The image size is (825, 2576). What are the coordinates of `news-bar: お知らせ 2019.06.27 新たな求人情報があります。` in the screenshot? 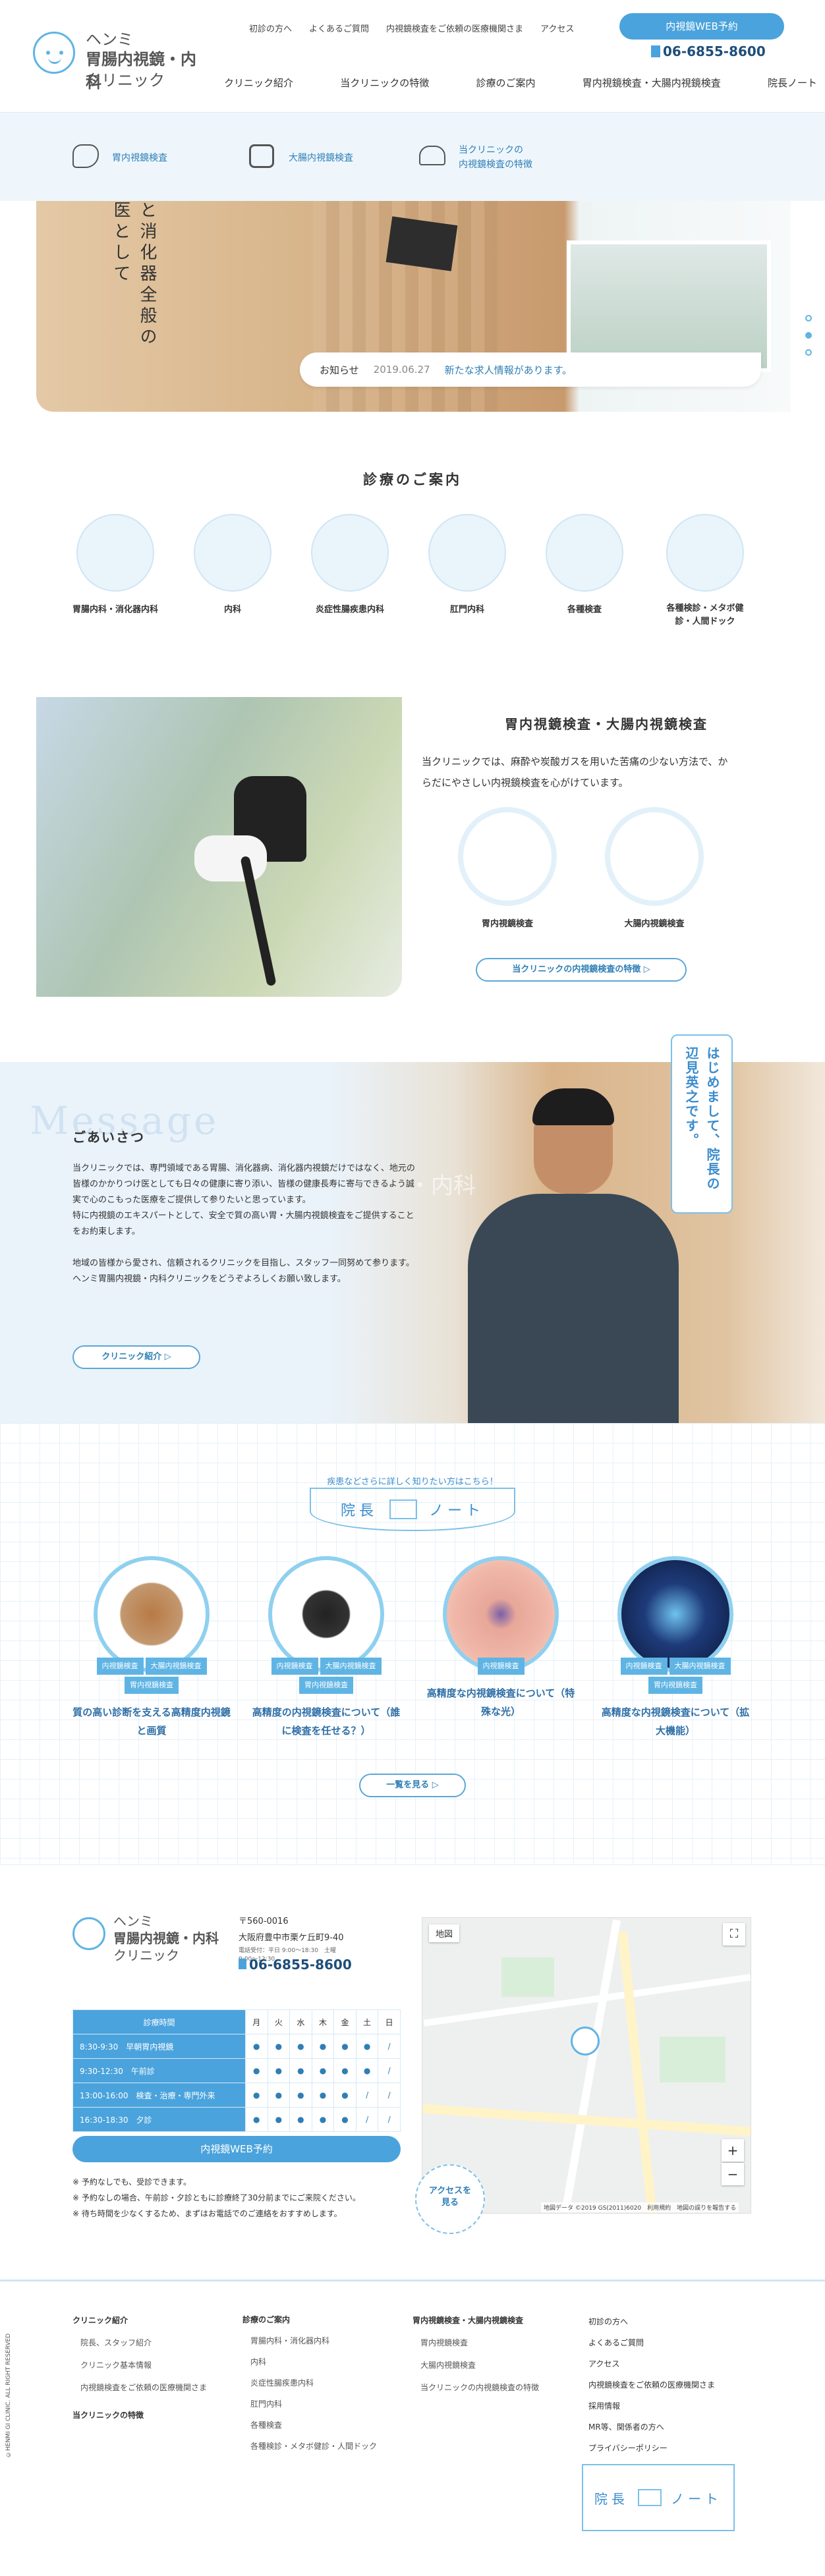 It's located at (530, 369).